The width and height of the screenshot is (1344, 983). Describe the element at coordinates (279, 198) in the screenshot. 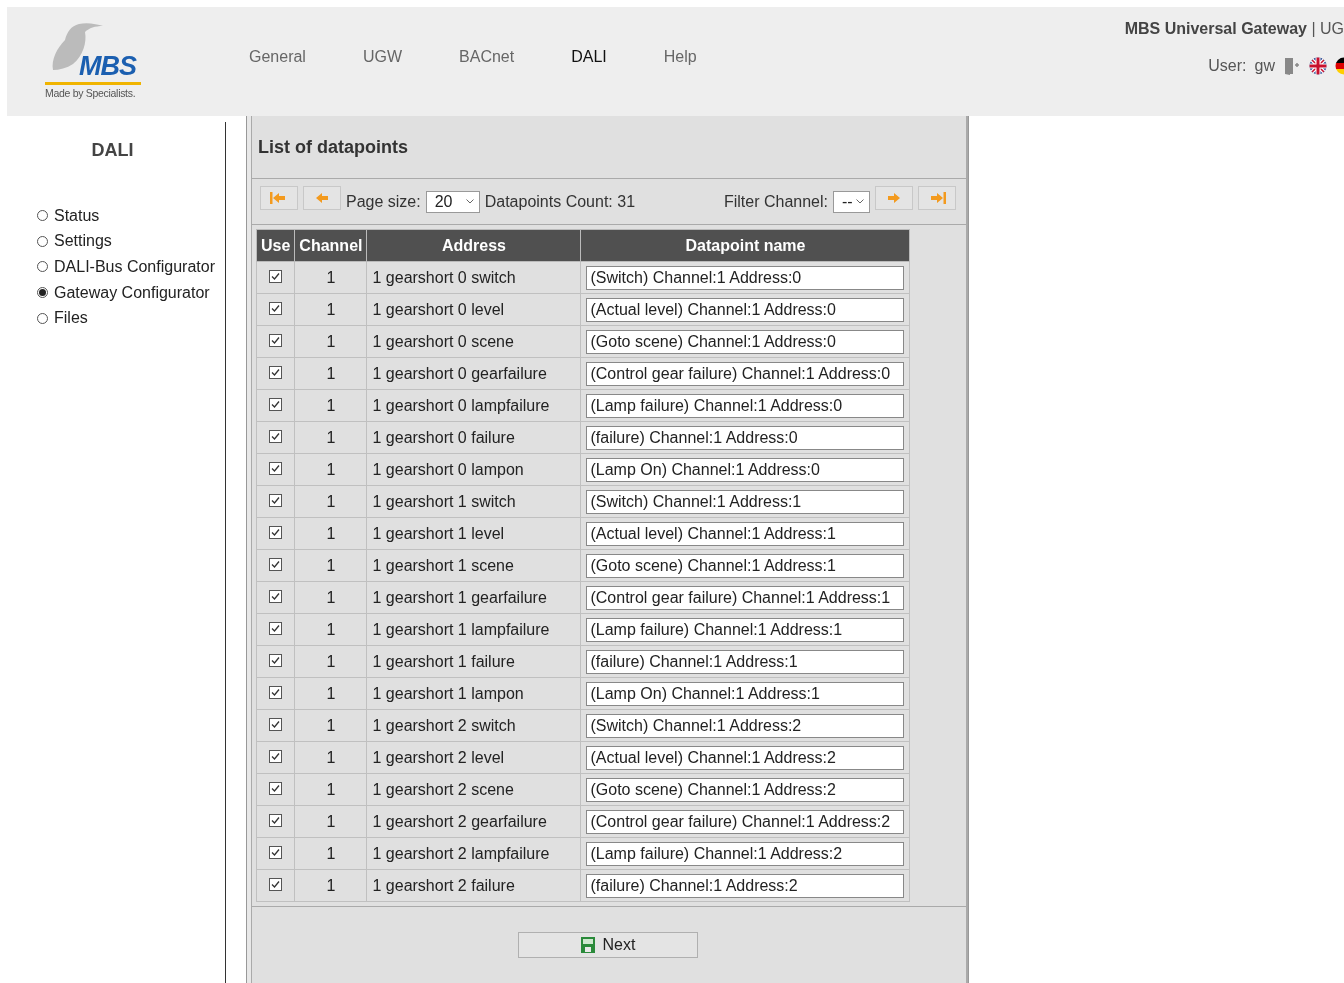

I see `first-page-icon` at that location.